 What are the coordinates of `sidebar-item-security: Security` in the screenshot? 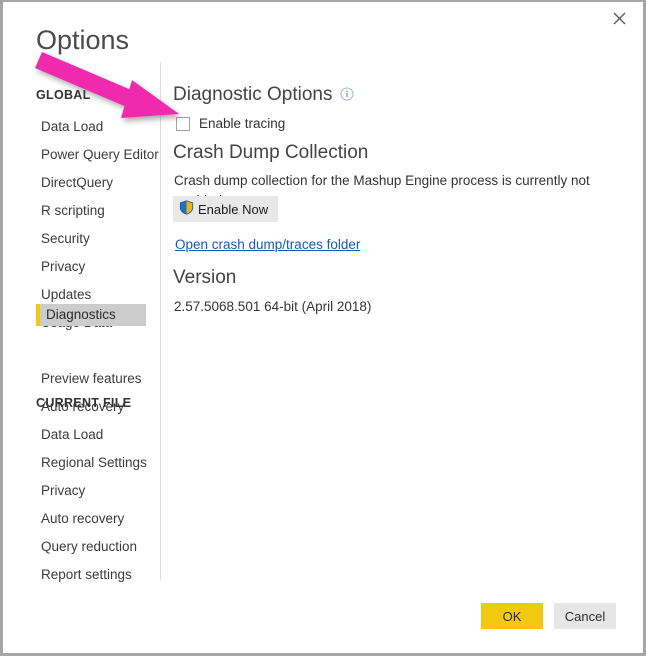 It's located at (91, 239).